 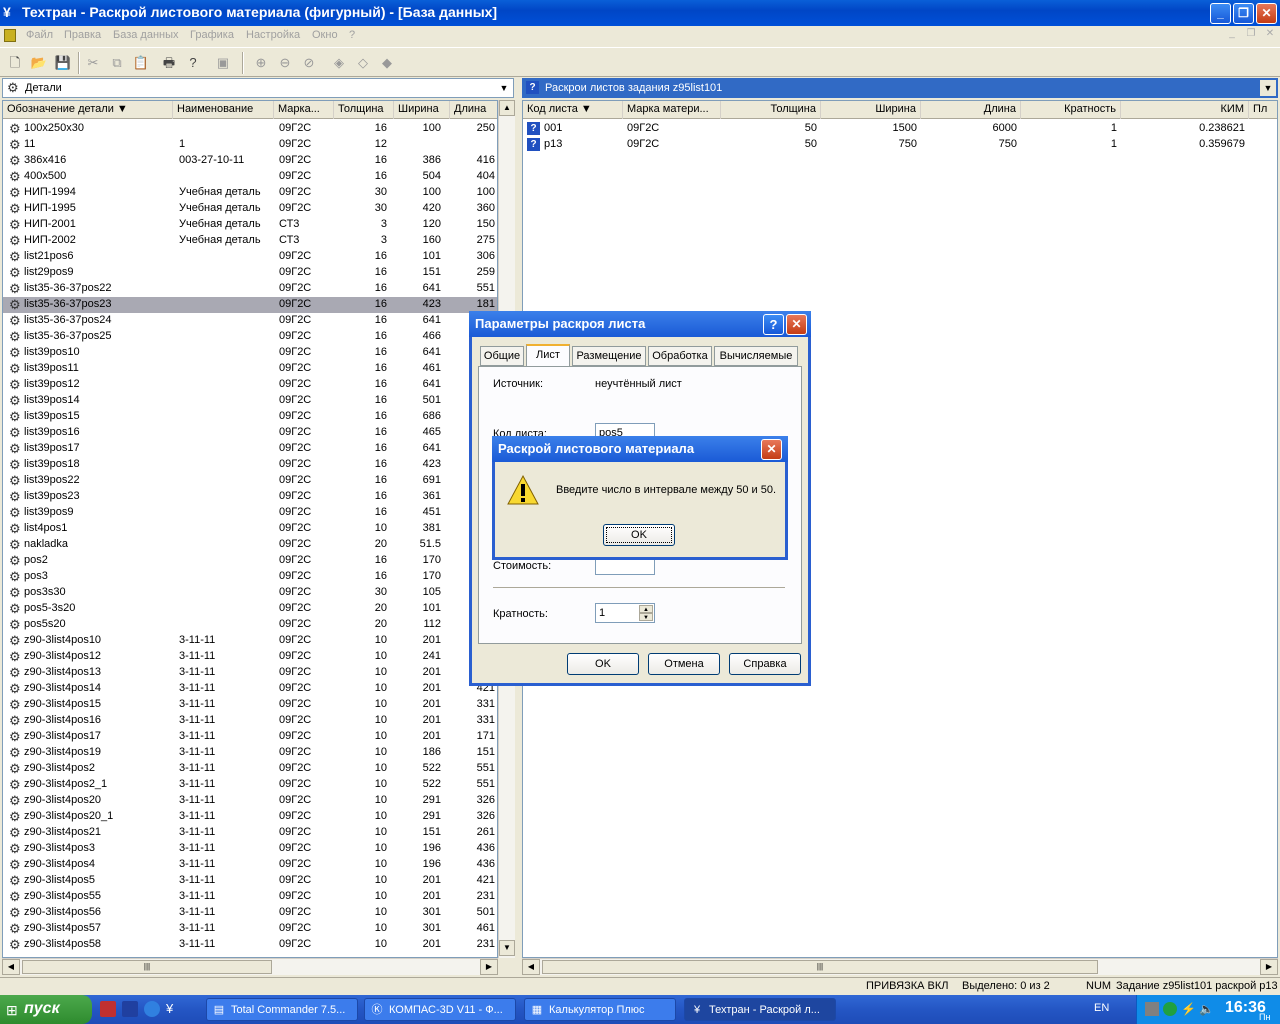 What do you see at coordinates (258, 88) in the screenshot?
I see `details-combo: ⚙ Детали ▼` at bounding box center [258, 88].